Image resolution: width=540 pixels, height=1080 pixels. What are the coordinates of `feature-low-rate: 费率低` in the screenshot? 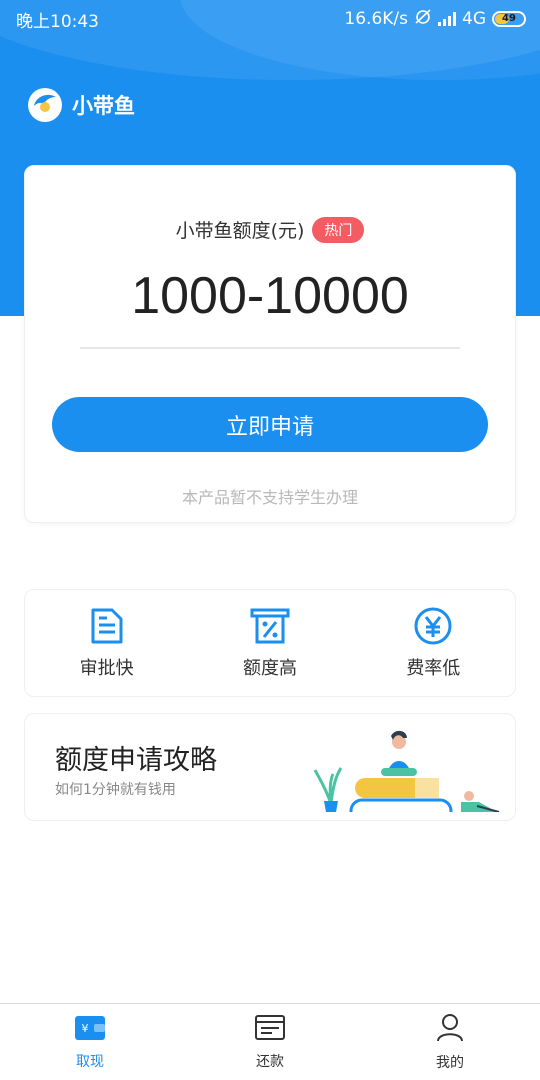 It's located at (433, 643).